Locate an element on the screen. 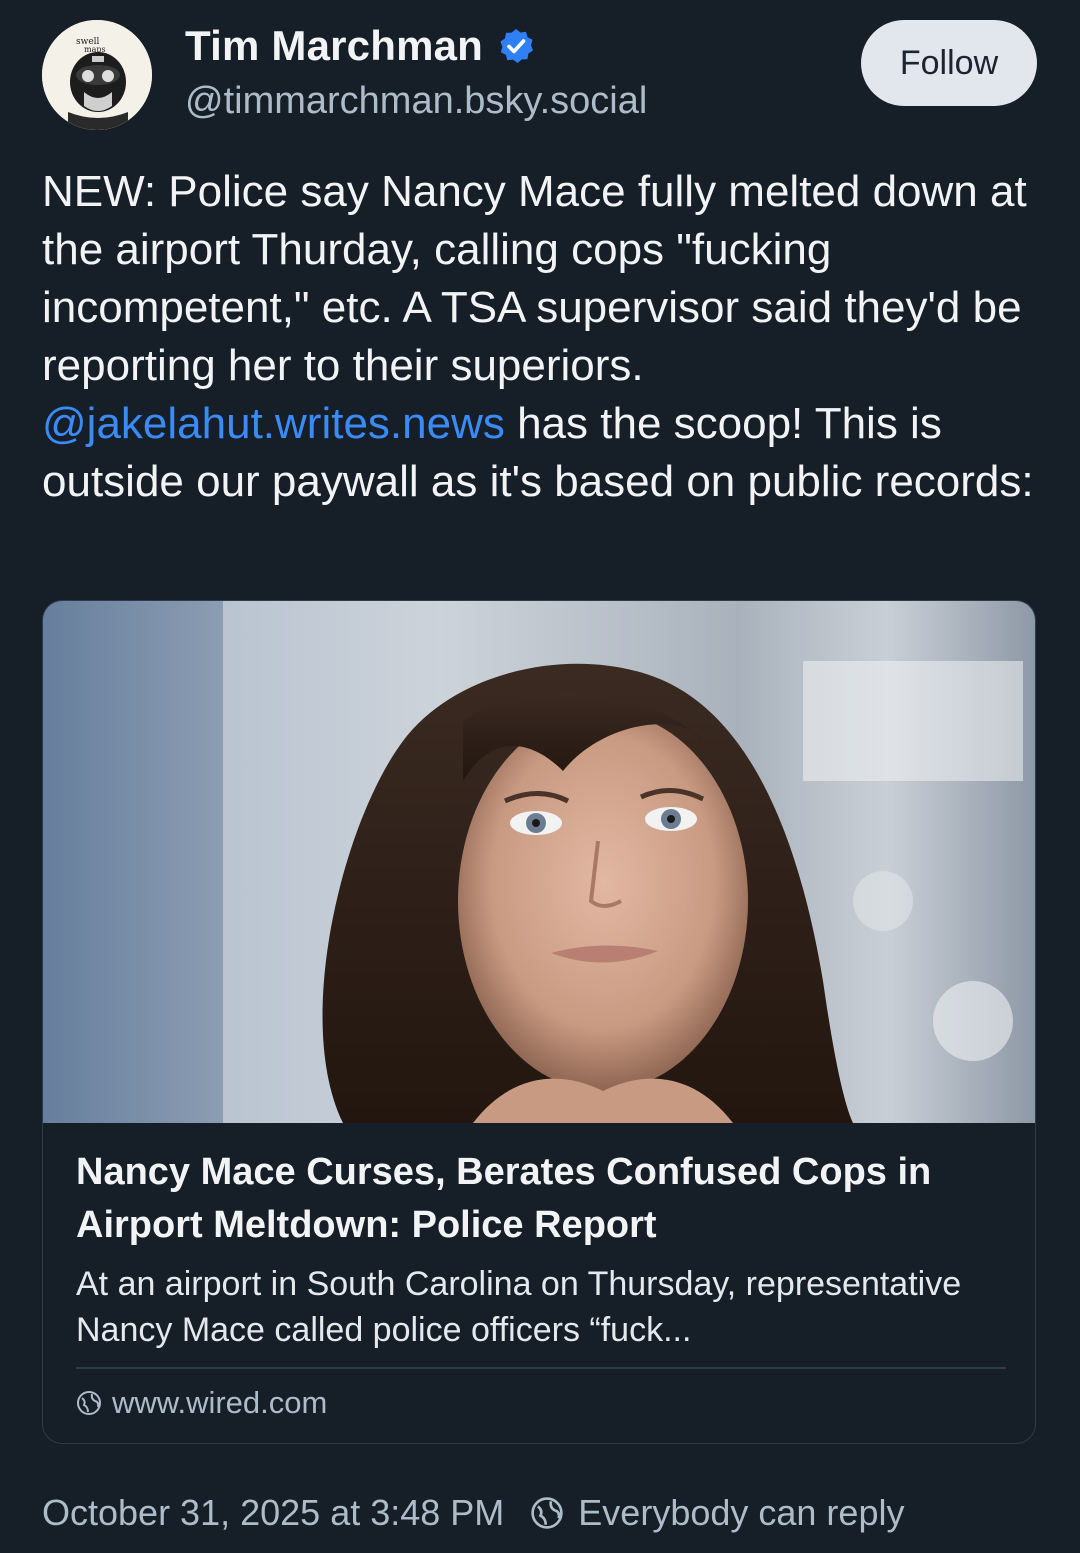 This screenshot has height=1553, width=1080. link-card-domain-row: www.wired.com is located at coordinates (201, 1403).